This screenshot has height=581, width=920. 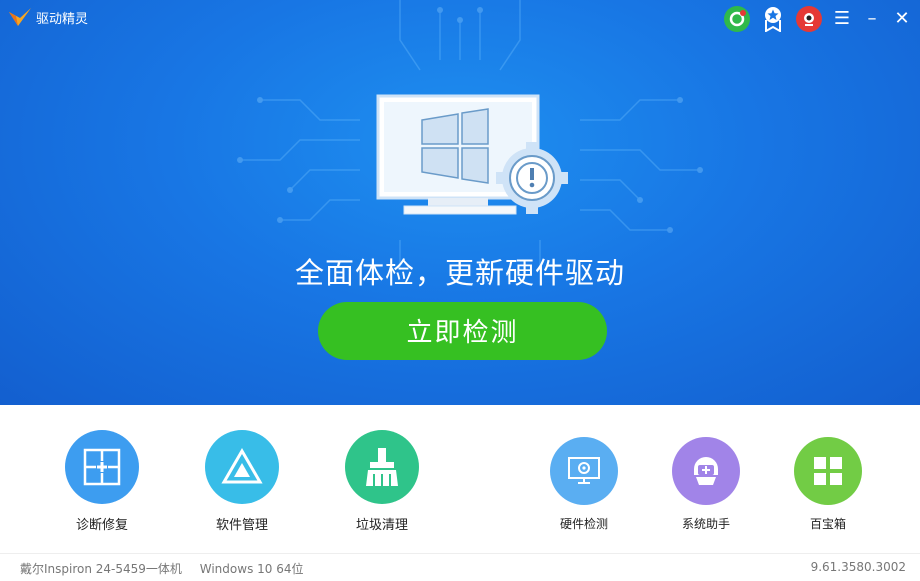 I want to click on tool-label: 诊断修复, so click(x=101, y=525).